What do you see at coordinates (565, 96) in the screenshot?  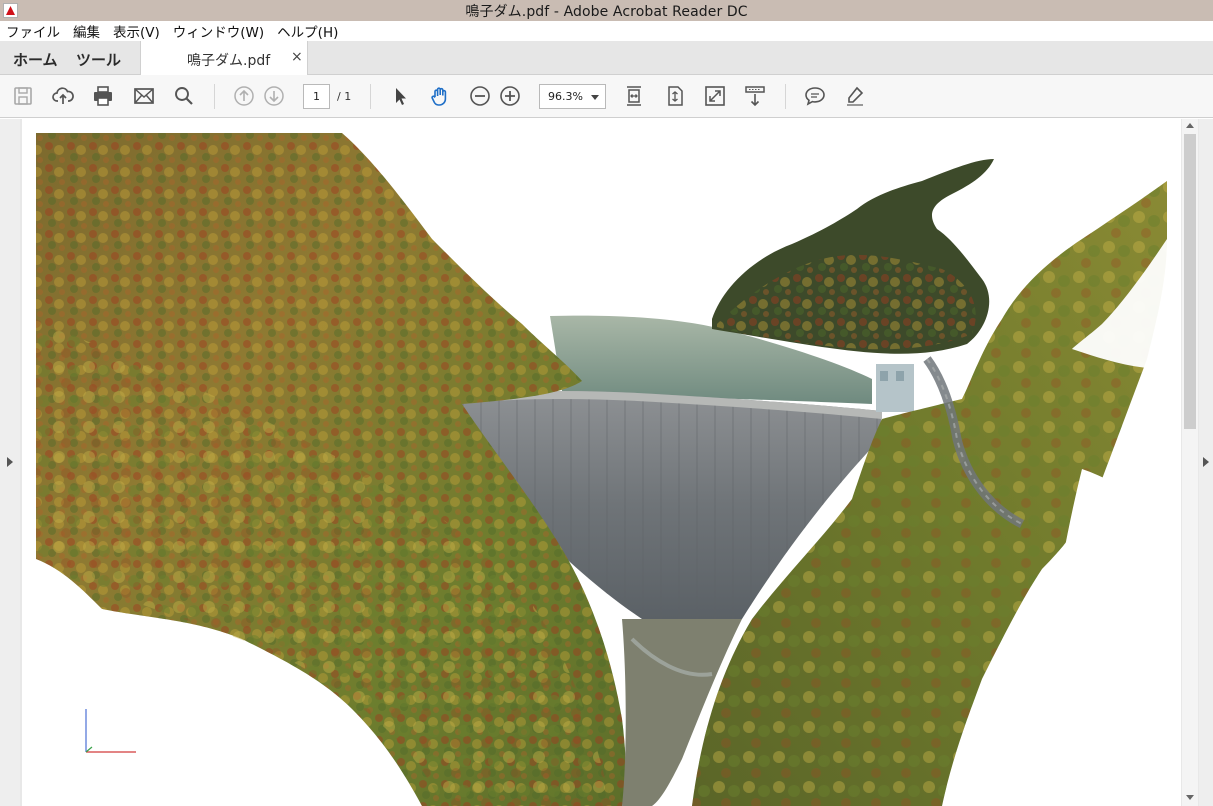 I see `zoom-level-value: 96.3%` at bounding box center [565, 96].